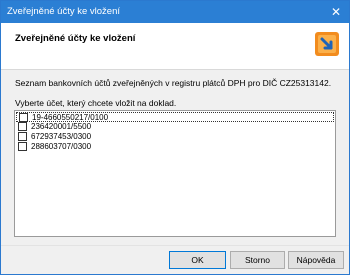 This screenshot has height=275, width=350. Describe the element at coordinates (175, 245) in the screenshot. I see `footer-divider` at that location.